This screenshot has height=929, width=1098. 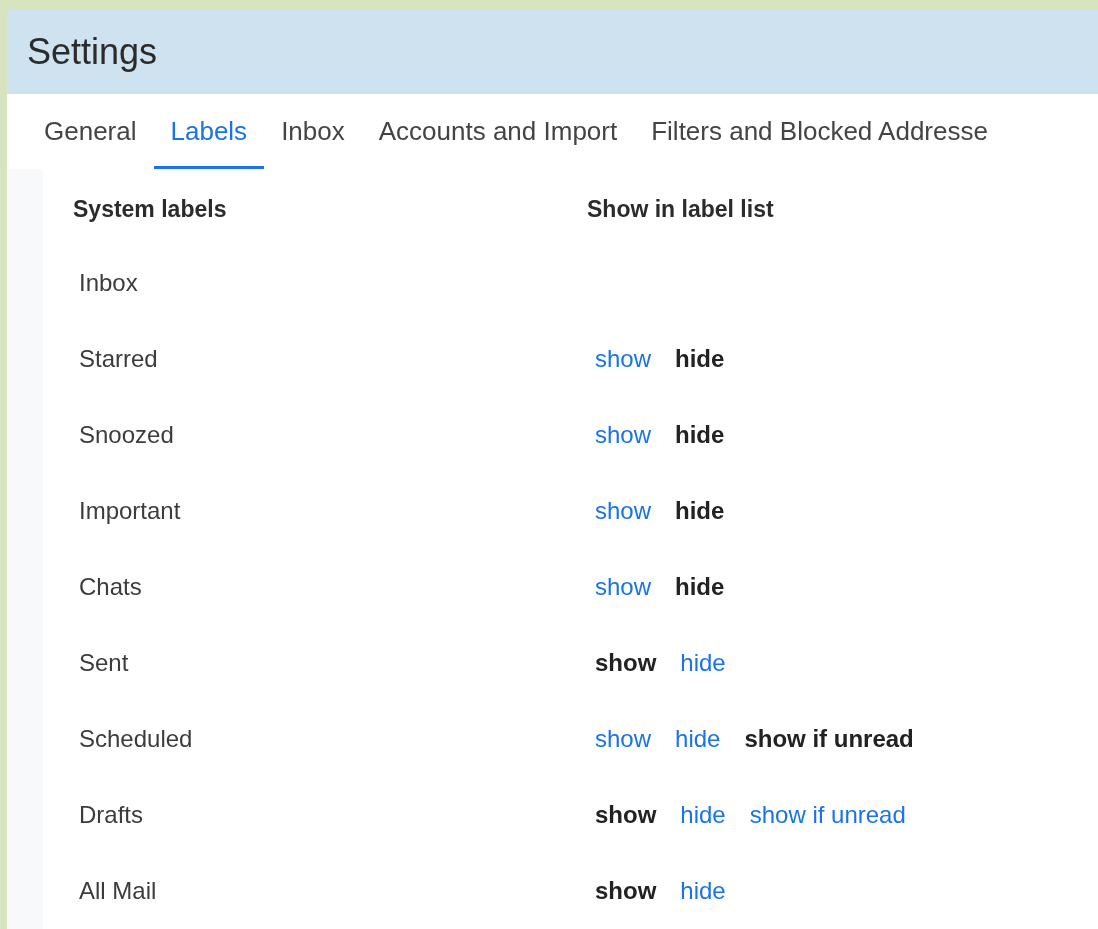 What do you see at coordinates (108, 283) in the screenshot?
I see `label-name: Inbox` at bounding box center [108, 283].